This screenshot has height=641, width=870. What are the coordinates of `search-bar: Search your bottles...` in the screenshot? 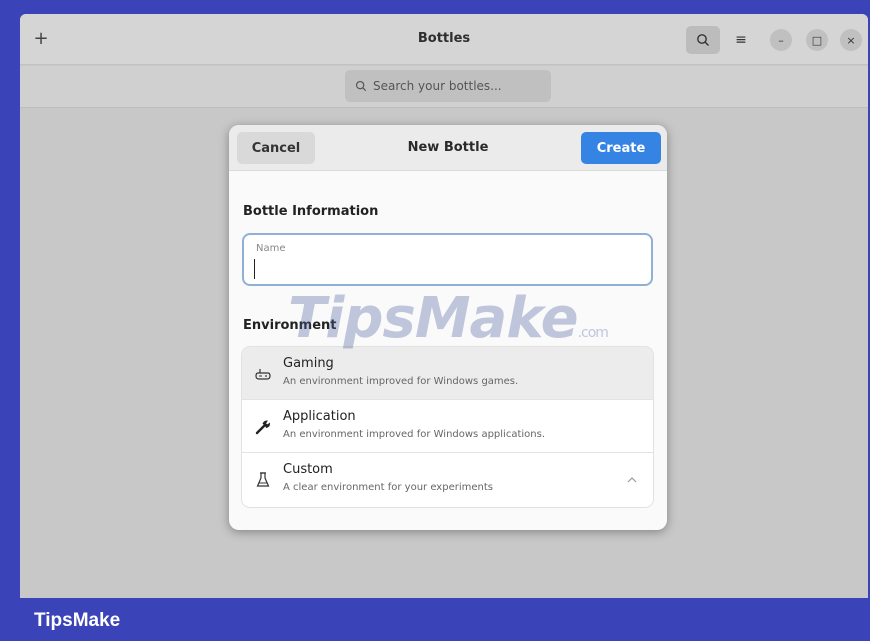 It's located at (444, 87).